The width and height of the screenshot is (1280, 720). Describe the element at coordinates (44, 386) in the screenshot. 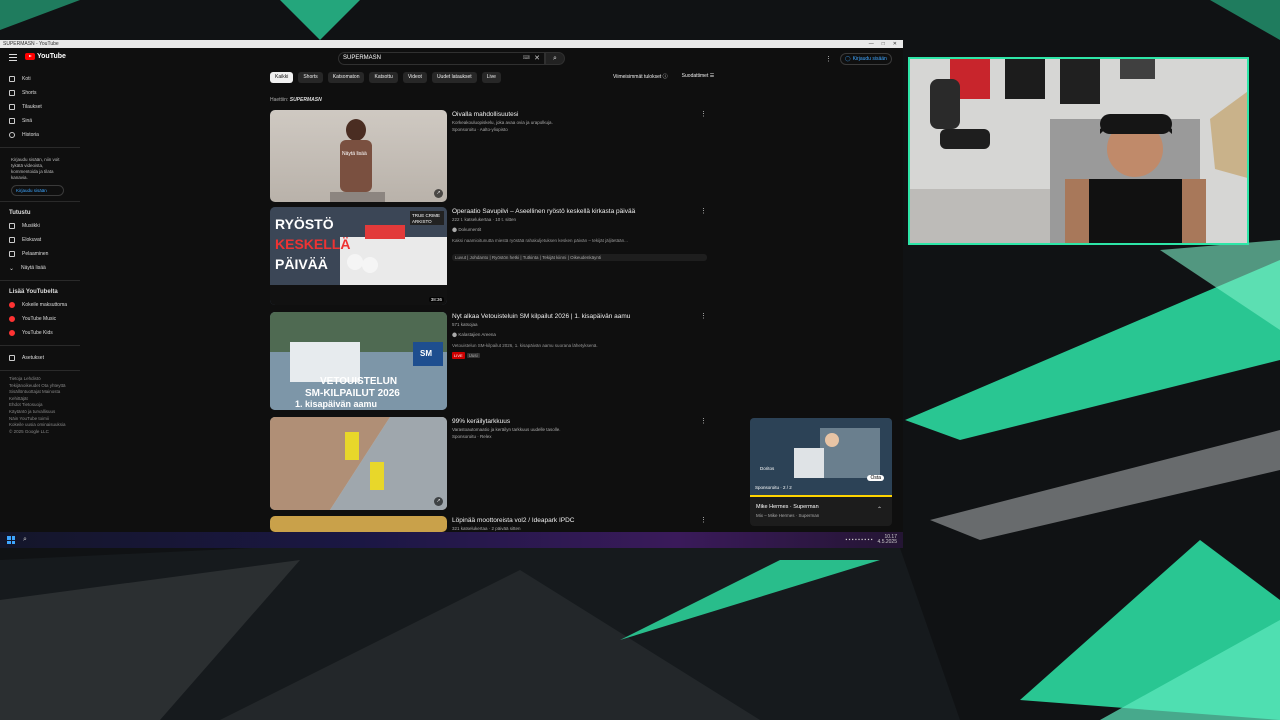

I see `footer-line: Tekijänoikeudet Ota yhteyttä` at that location.